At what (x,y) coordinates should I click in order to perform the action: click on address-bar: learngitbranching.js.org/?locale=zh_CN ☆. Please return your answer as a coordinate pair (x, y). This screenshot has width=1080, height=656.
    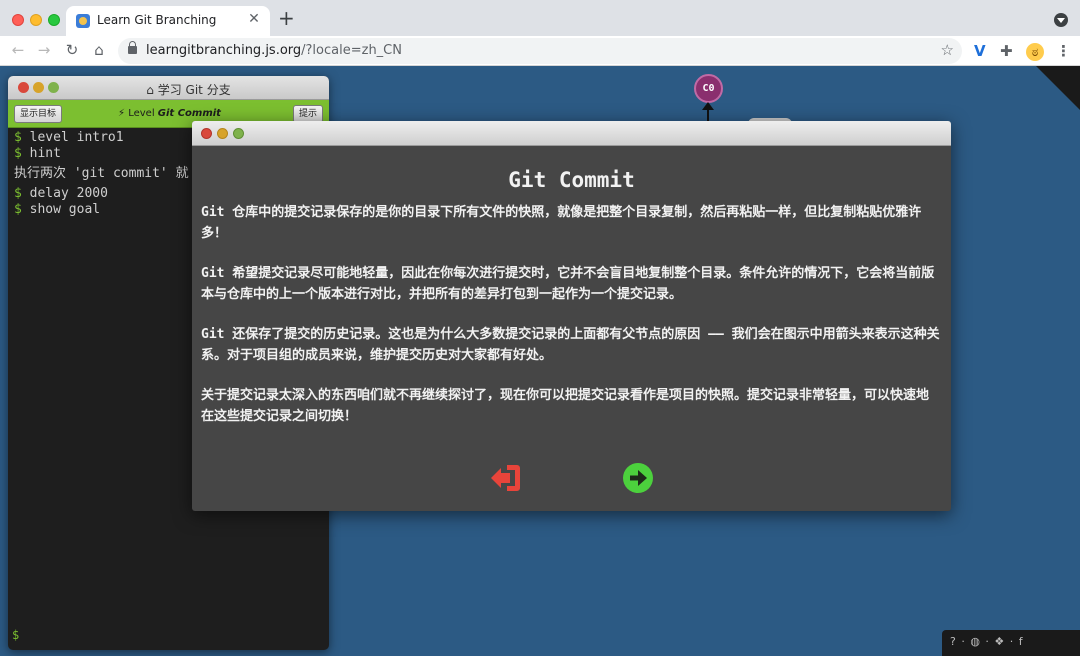
    Looking at the image, I should click on (540, 51).